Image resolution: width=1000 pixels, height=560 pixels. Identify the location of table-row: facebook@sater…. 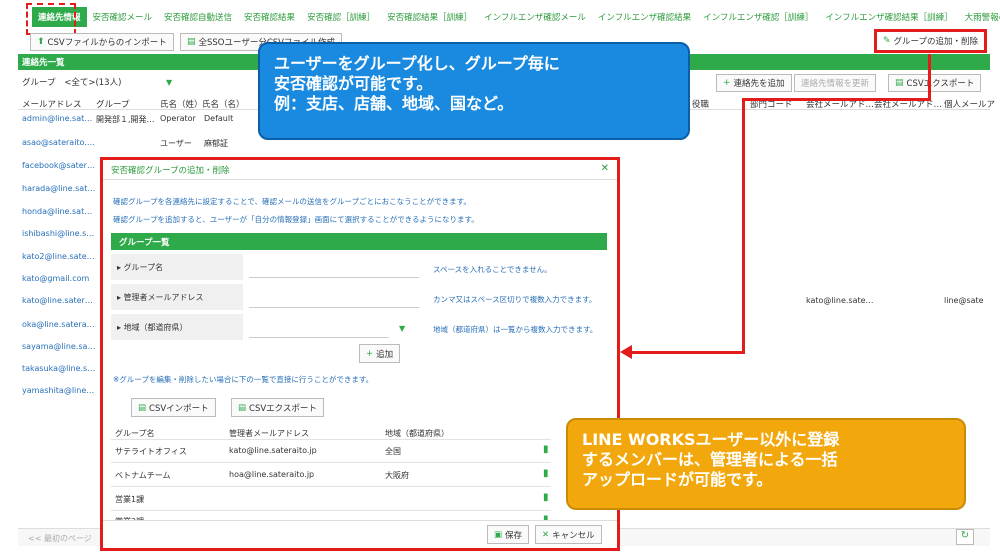
(58, 165).